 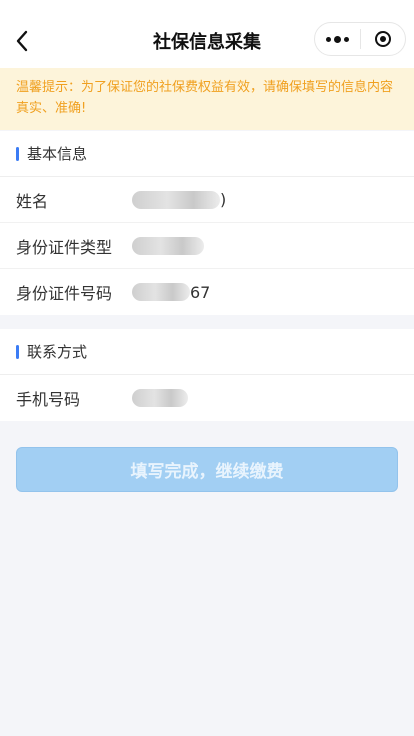 I want to click on field-value: ), so click(x=179, y=199).